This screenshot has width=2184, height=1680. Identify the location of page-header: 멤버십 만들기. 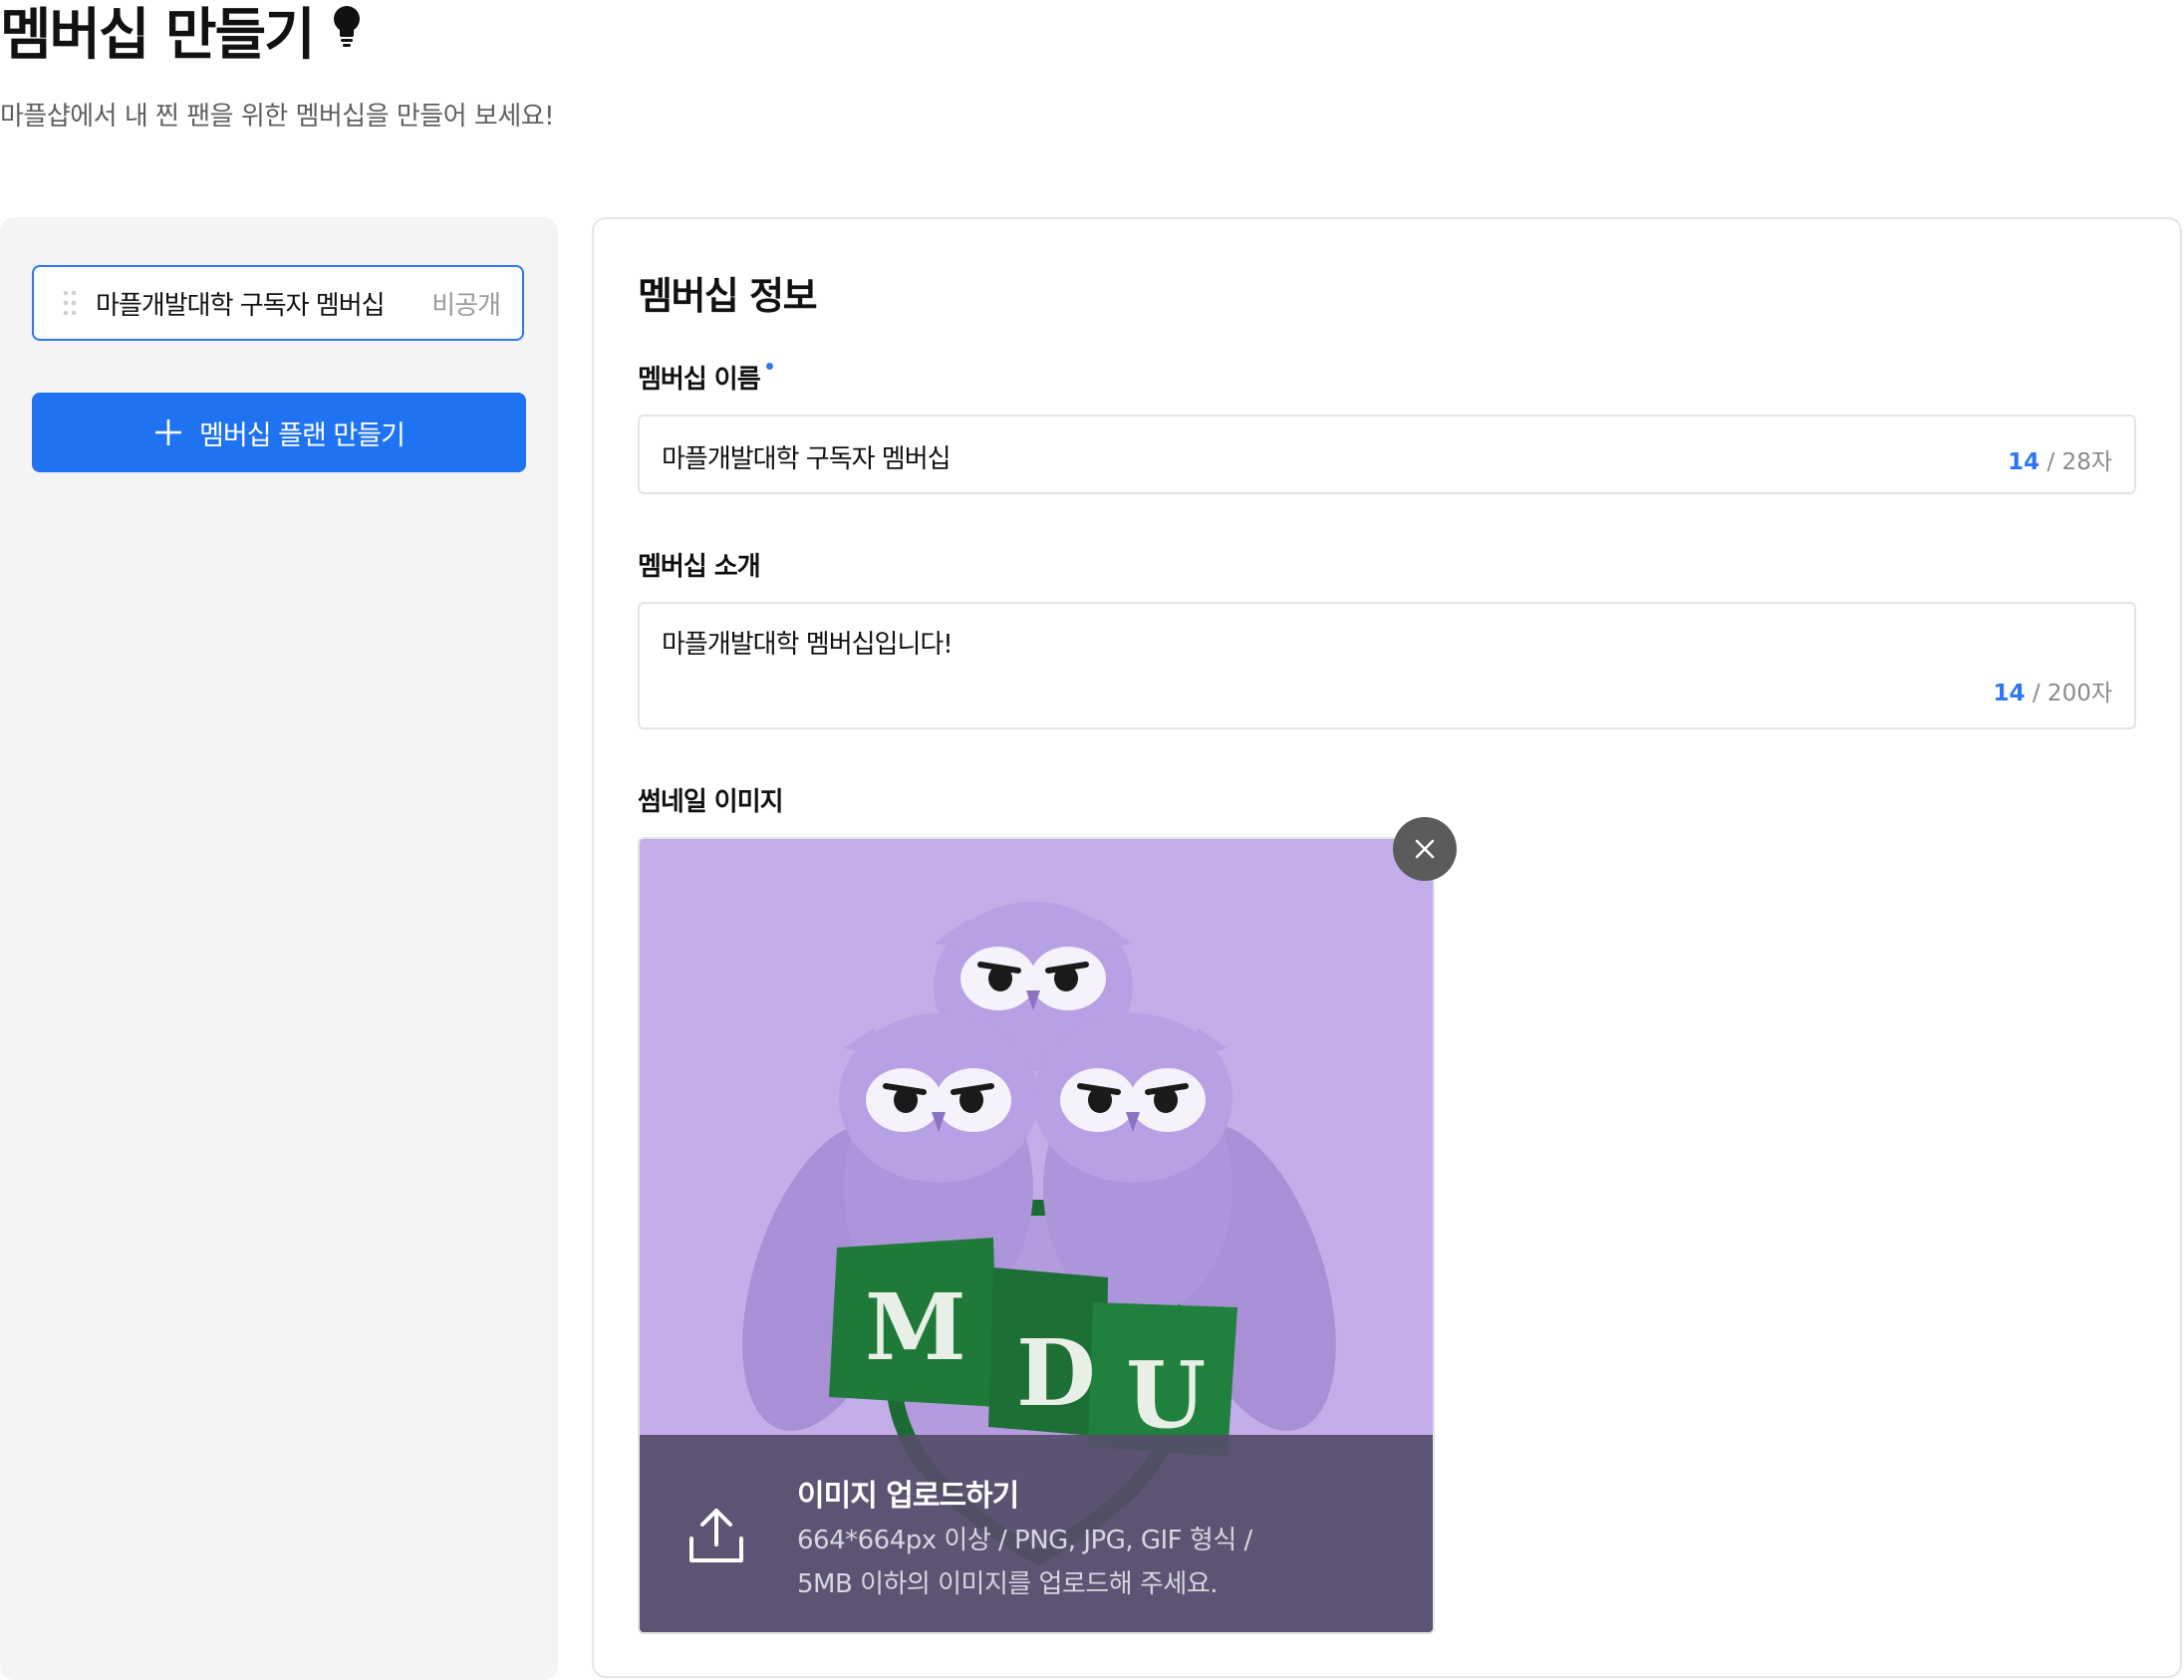
(182, 36).